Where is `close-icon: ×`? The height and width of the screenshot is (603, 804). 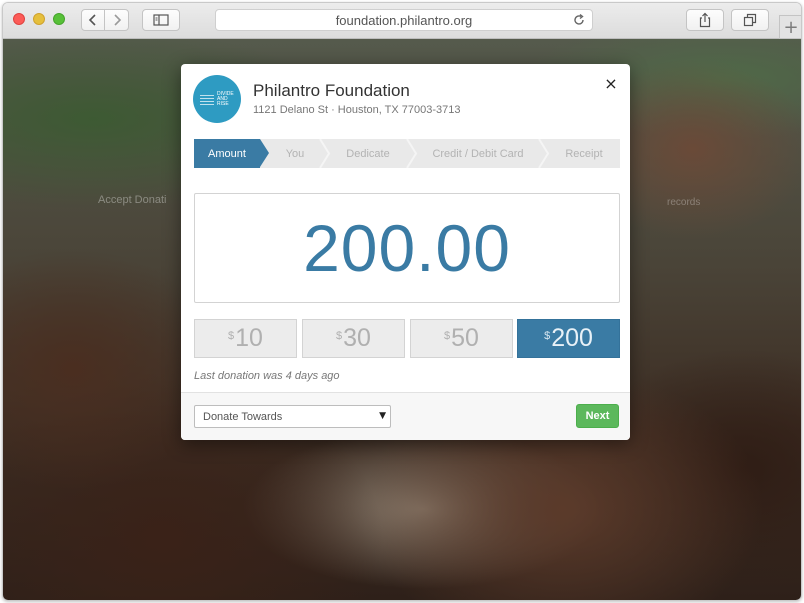
close-icon: × is located at coordinates (611, 83).